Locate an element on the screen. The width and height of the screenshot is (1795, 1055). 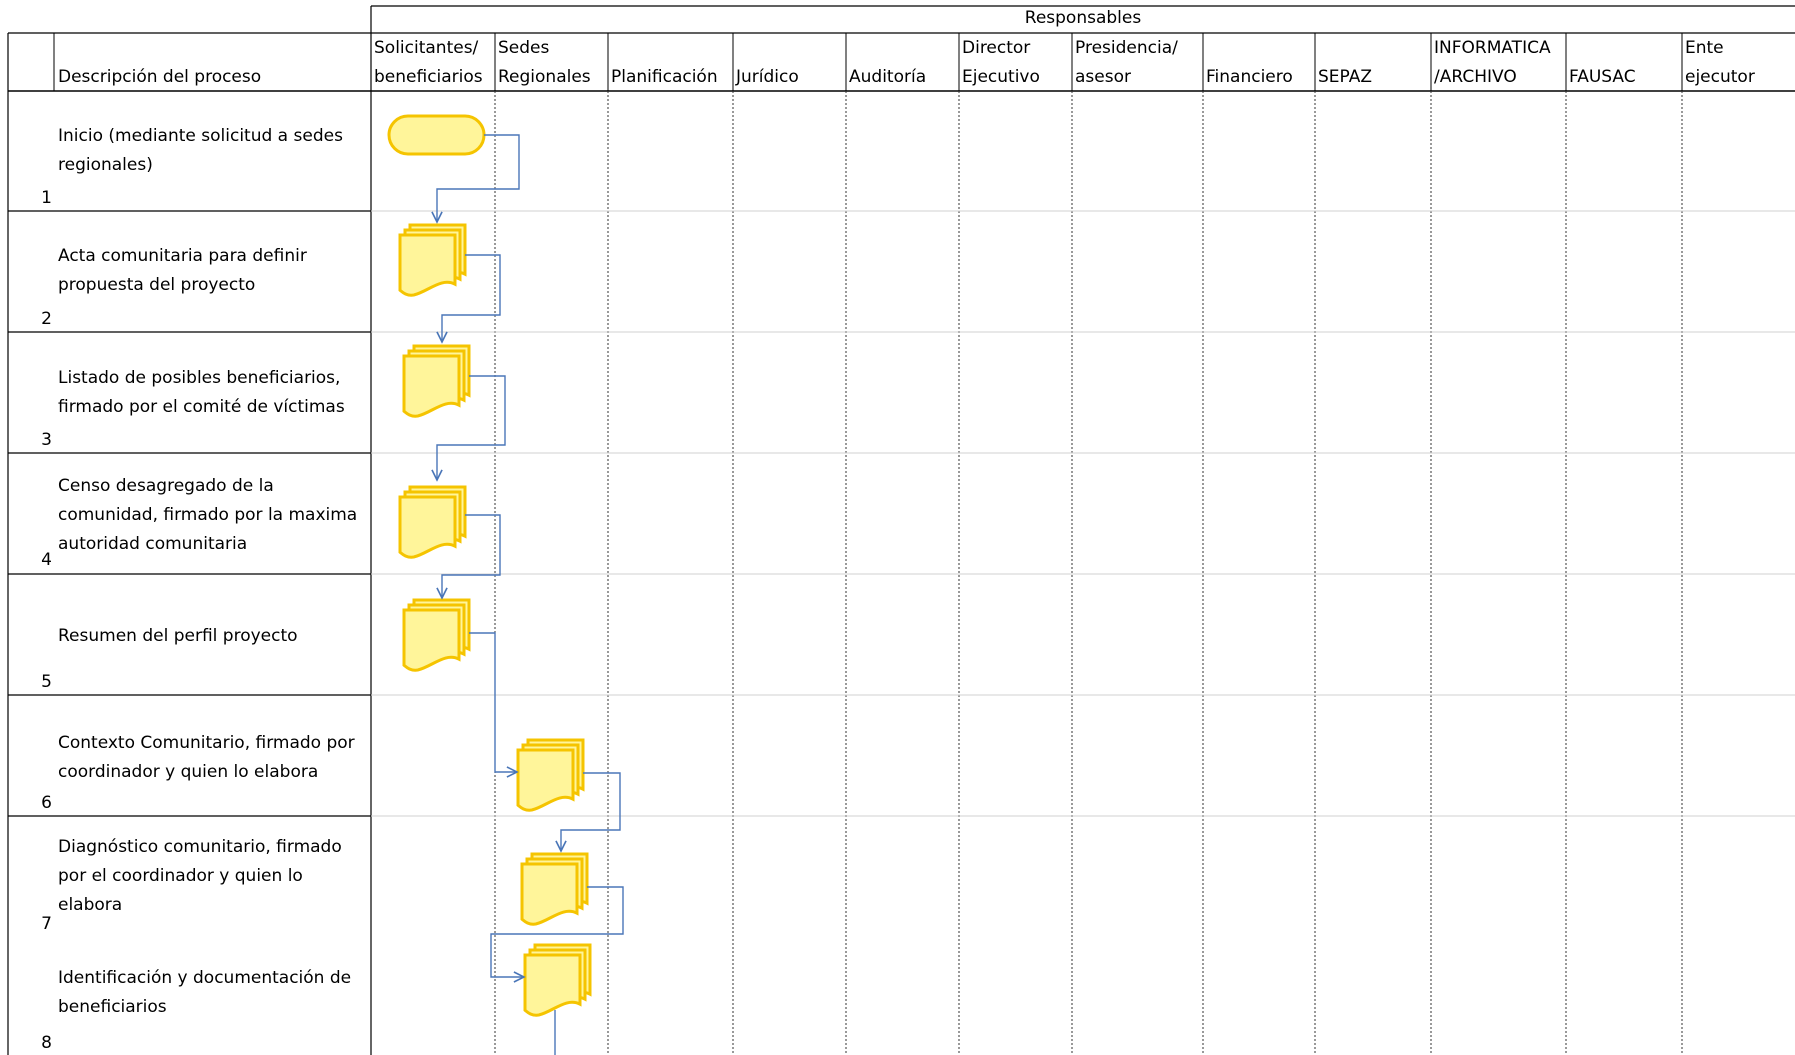
lane-header-line1: Sedes is located at coordinates (524, 48).